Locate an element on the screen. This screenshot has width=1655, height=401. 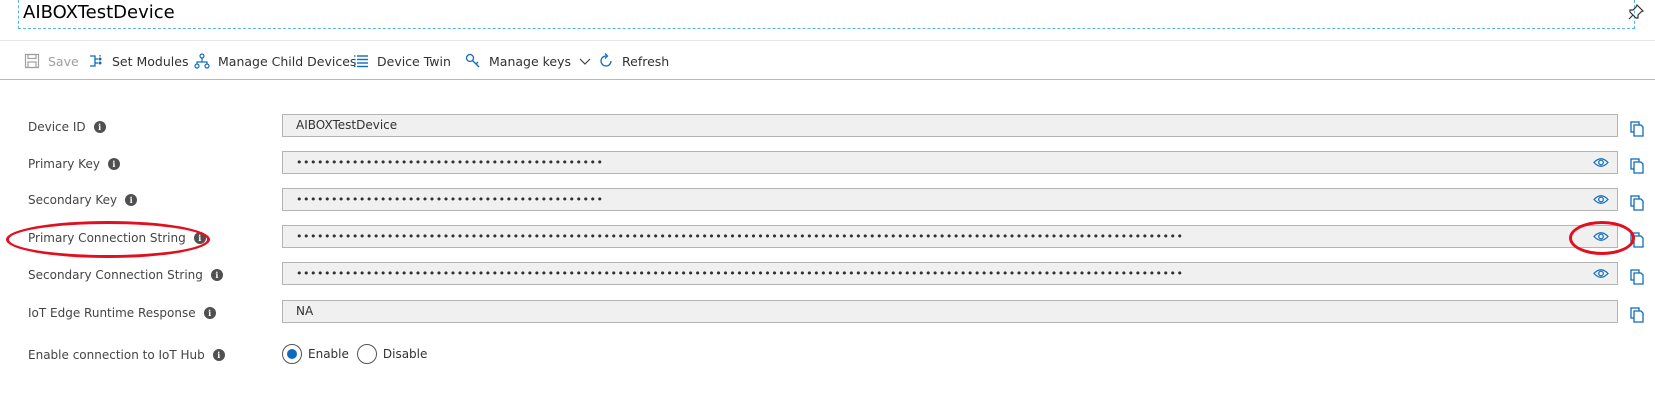
enable-connection-label-text: Enable connection to IoT Hub is located at coordinates (116, 355).